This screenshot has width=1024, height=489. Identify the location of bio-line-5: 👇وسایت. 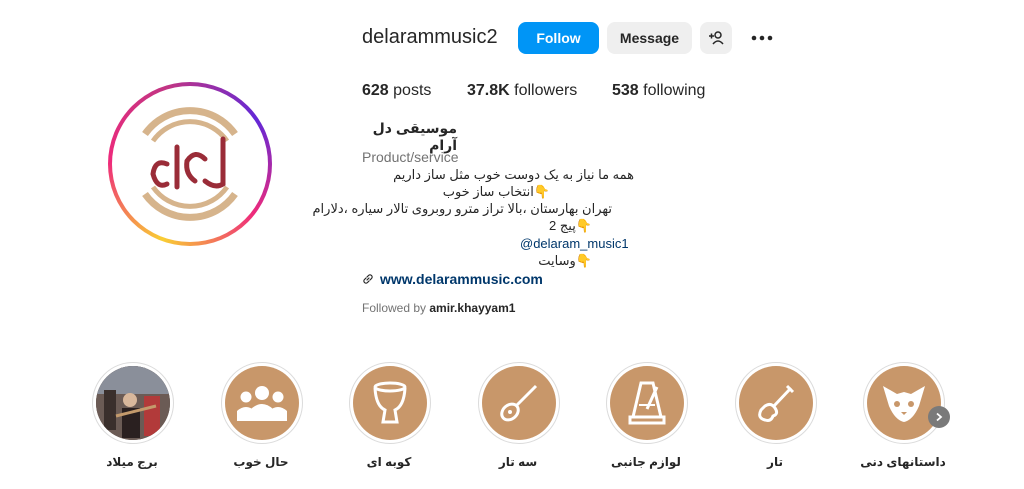
(565, 260).